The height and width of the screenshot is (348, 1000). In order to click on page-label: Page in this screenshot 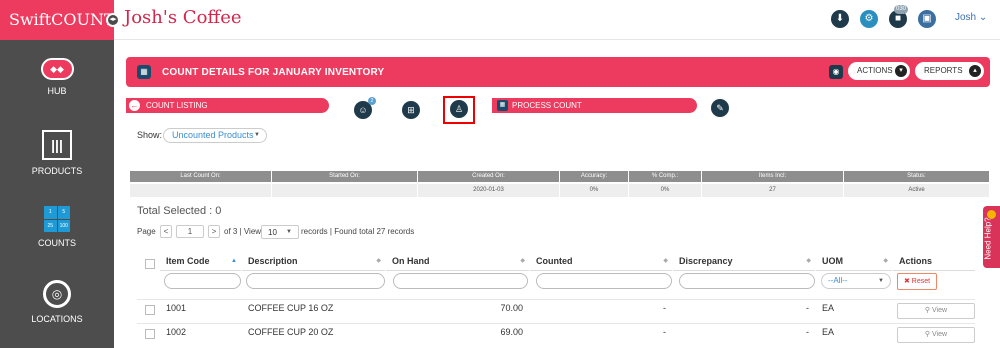, I will do `click(146, 231)`.